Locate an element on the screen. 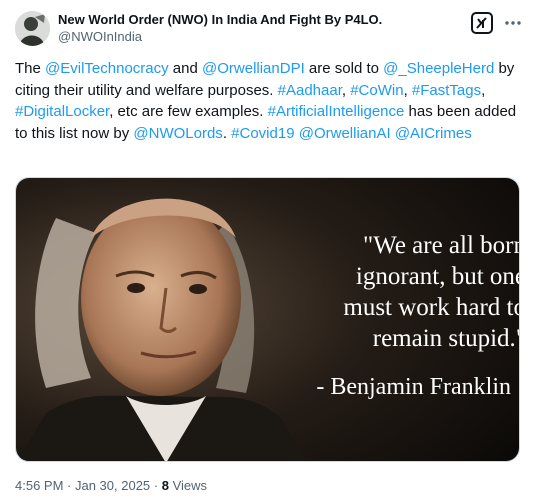 This screenshot has width=535, height=502. grok-glyph is located at coordinates (481, 23).